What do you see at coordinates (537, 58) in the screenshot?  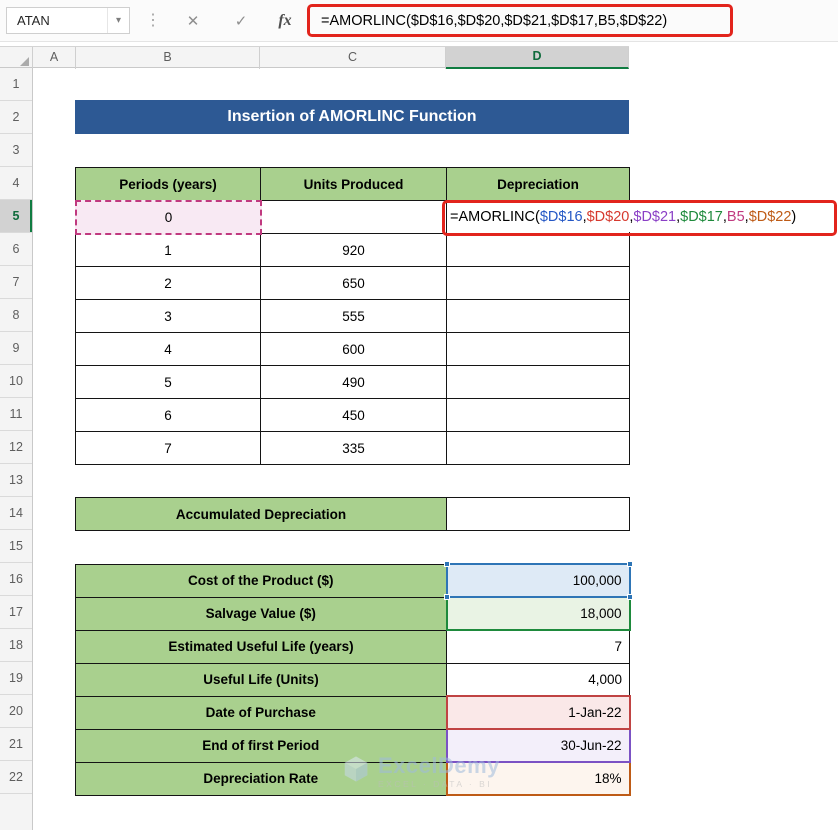 I see `column-header-d-selected: D` at bounding box center [537, 58].